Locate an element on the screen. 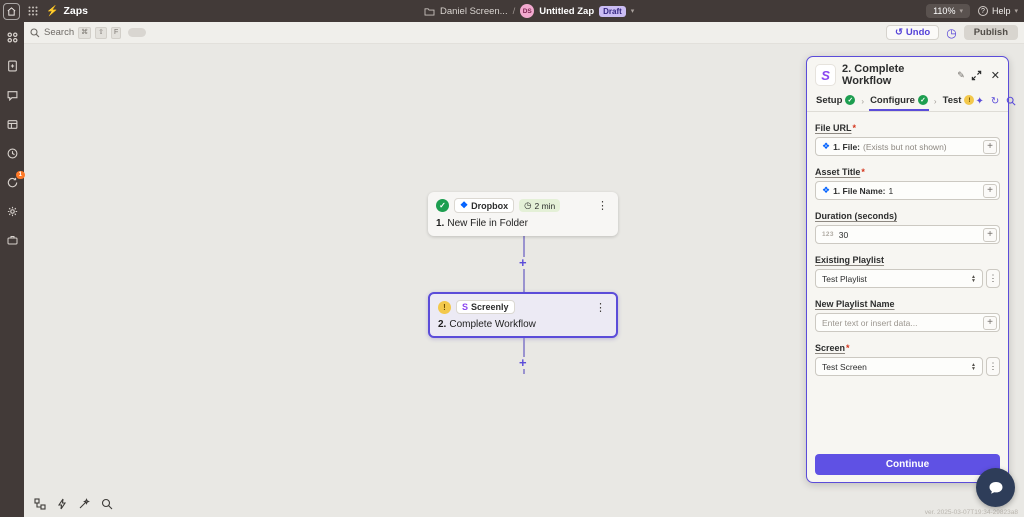 The image size is (1024, 517). step1-app-pill: ❖ Dropbox is located at coordinates (484, 205).